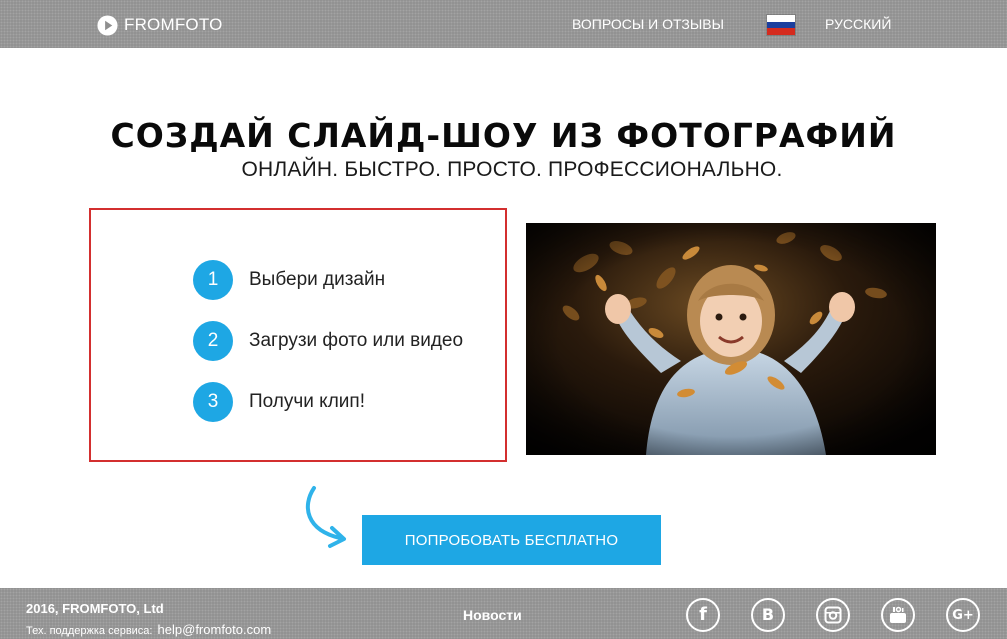  I want to click on flag-stripe-blue, so click(781, 25).